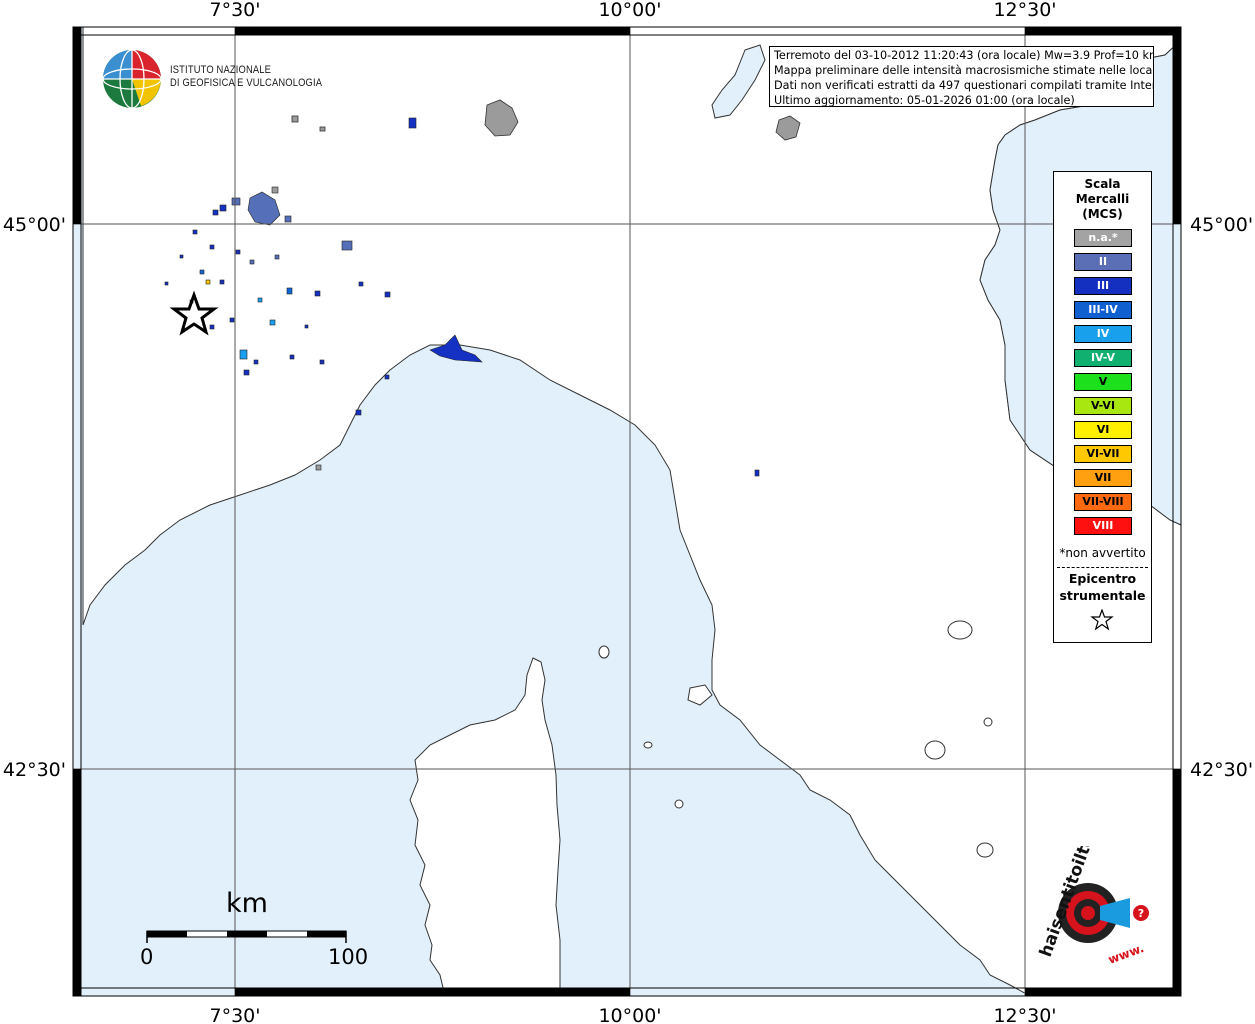  Describe the element at coordinates (1103, 454) in the screenshot. I see `legend-swatch: VI-VII` at that location.